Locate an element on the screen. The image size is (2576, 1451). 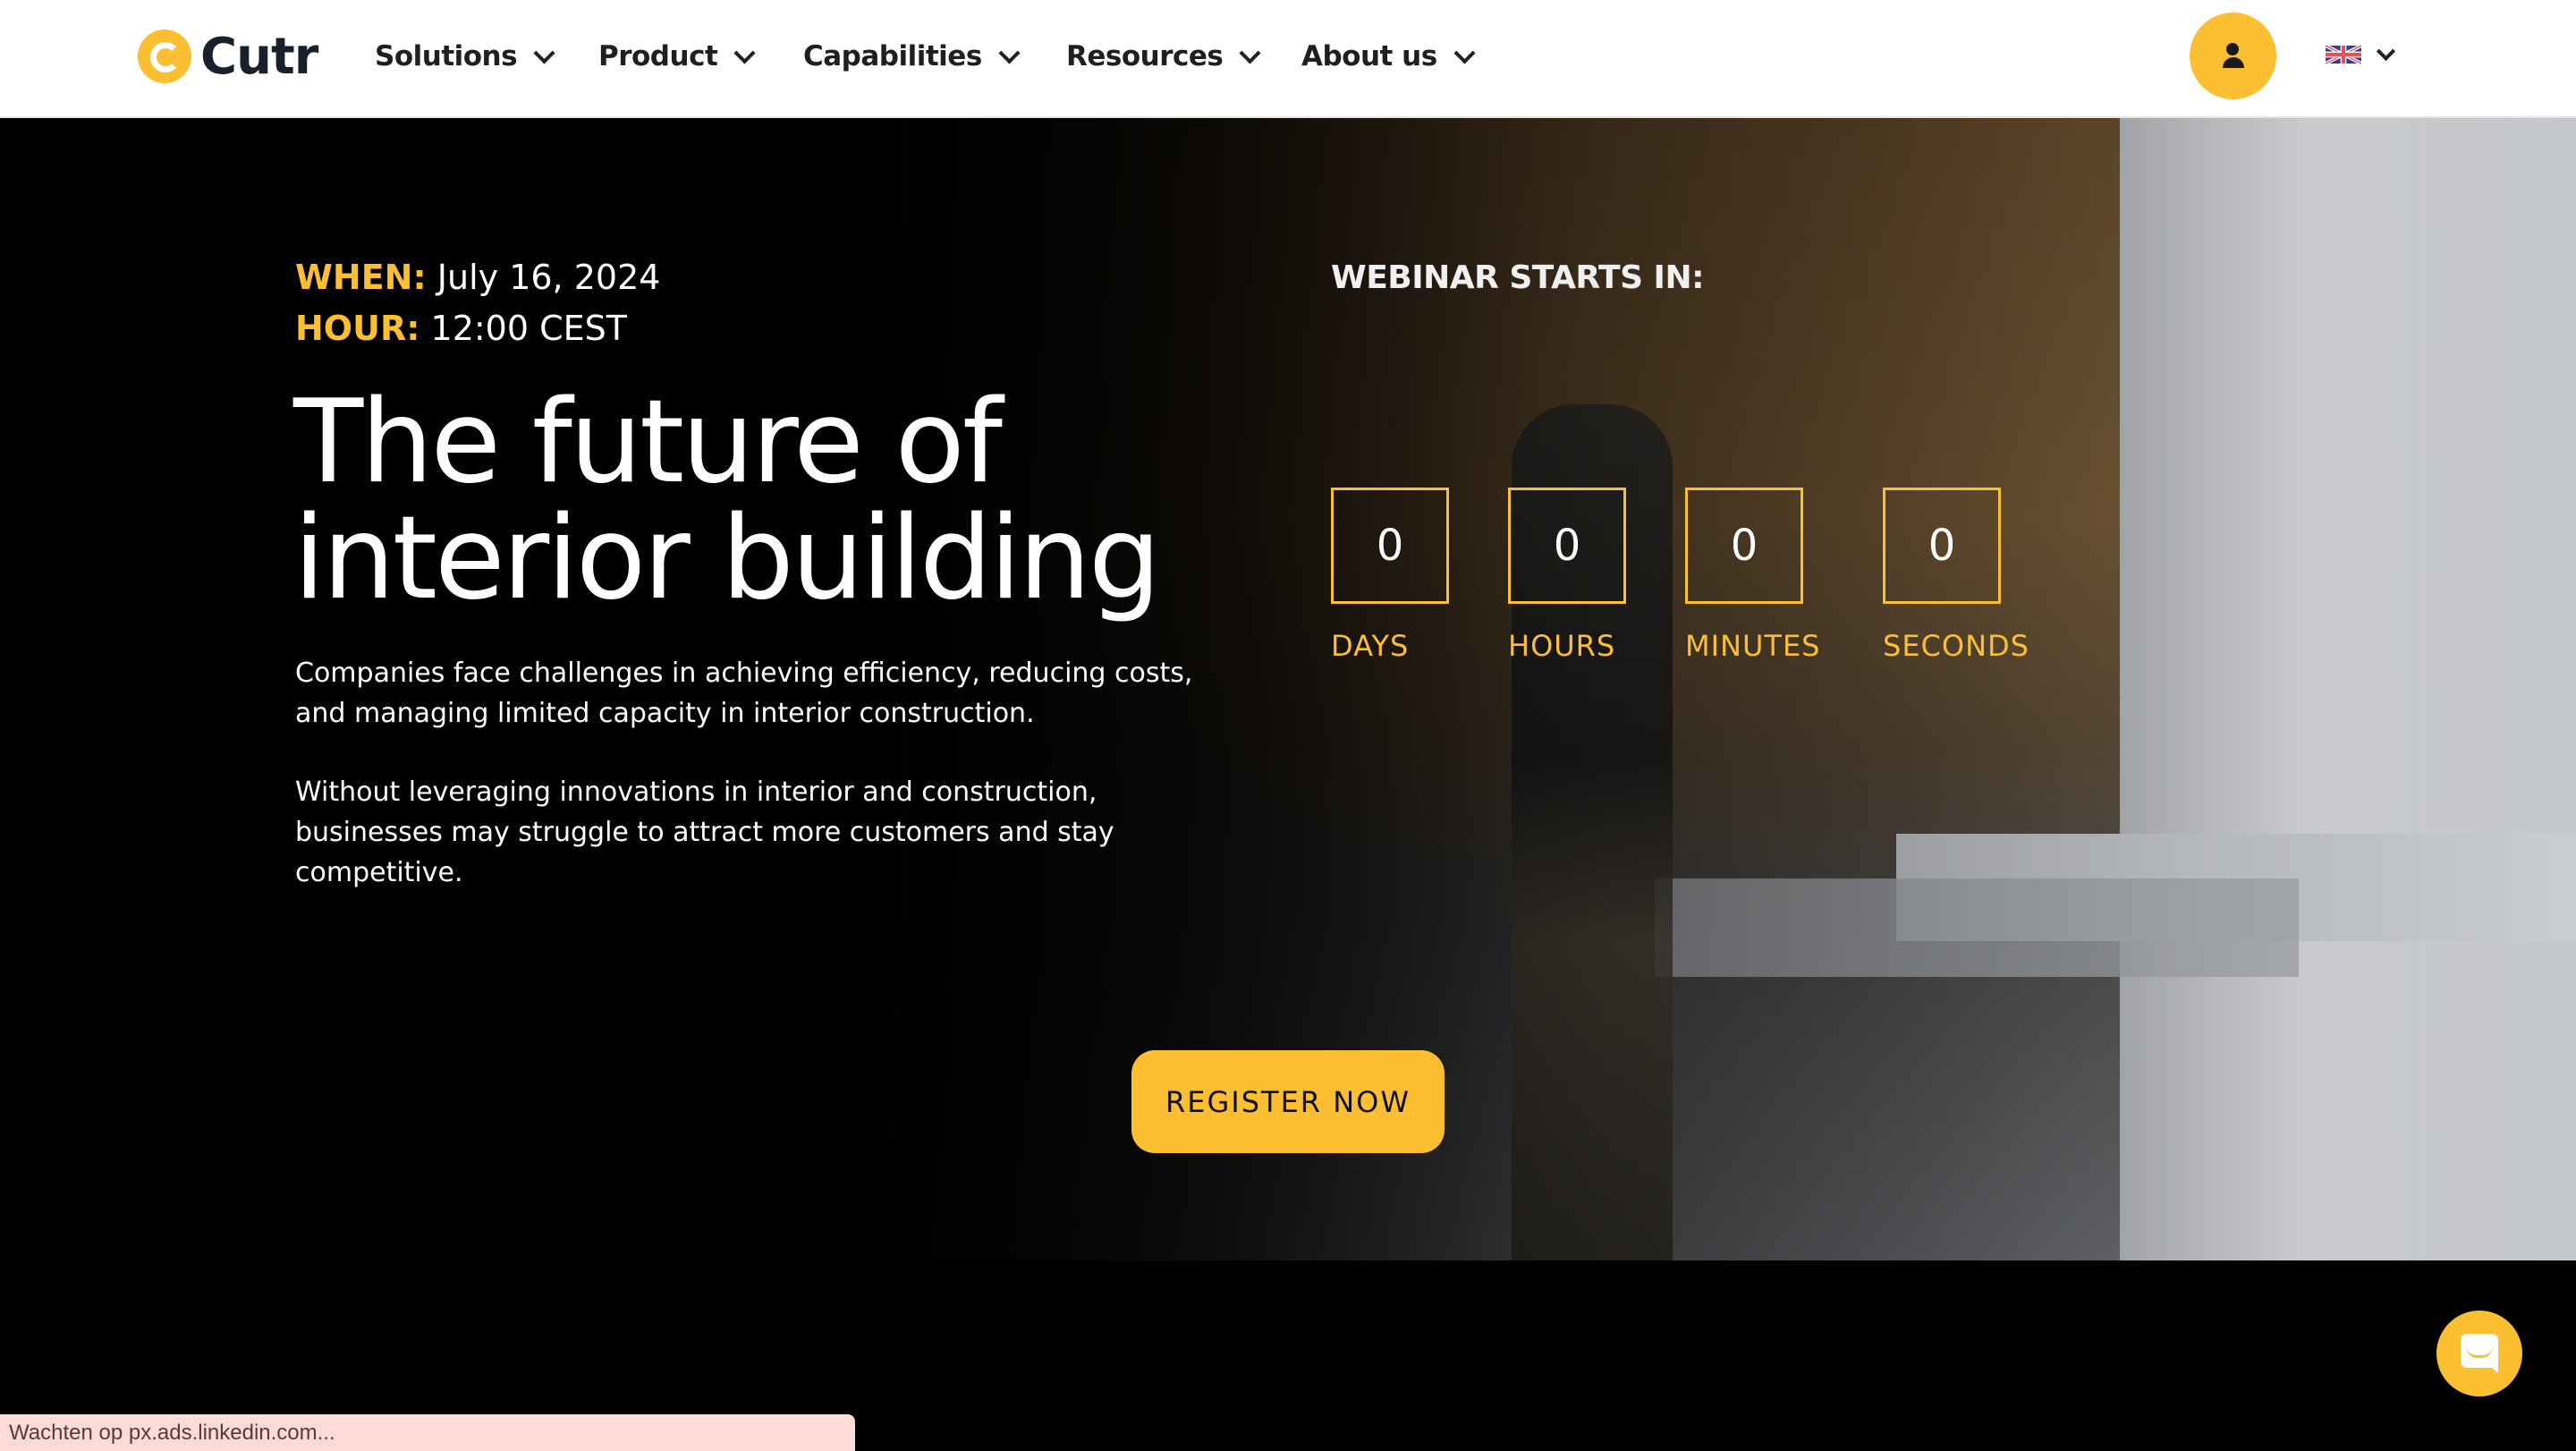
account-button is located at coordinates (2233, 56).